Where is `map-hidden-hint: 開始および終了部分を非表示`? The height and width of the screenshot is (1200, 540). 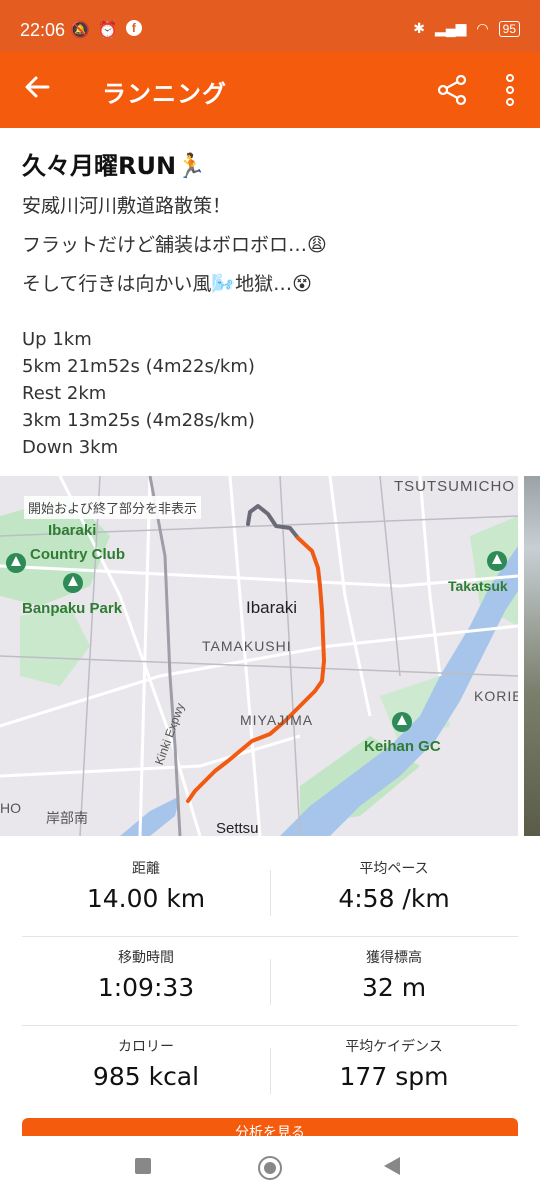
map-hidden-hint: 開始および終了部分を非表示 is located at coordinates (113, 507).